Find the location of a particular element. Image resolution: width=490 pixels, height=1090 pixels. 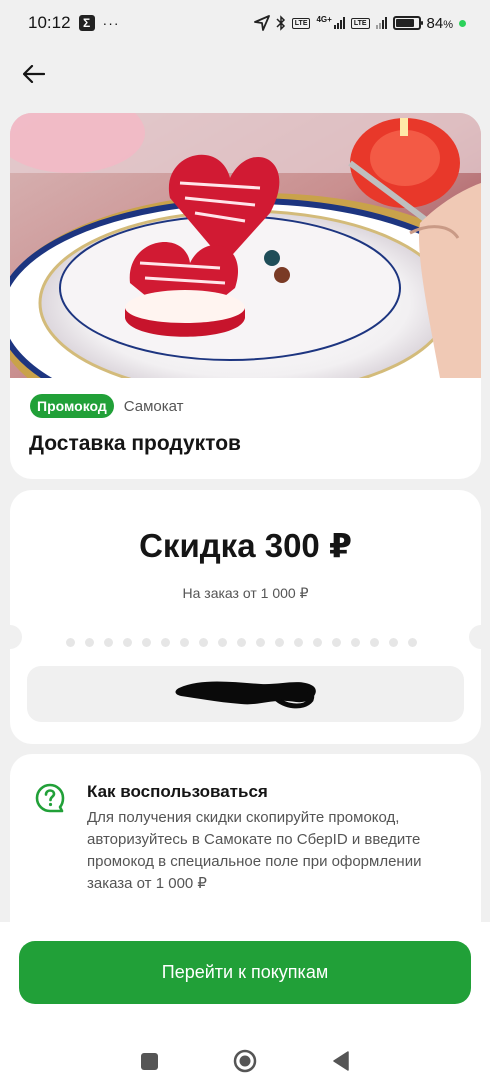

promo-badge: Промокод is located at coordinates (72, 406).